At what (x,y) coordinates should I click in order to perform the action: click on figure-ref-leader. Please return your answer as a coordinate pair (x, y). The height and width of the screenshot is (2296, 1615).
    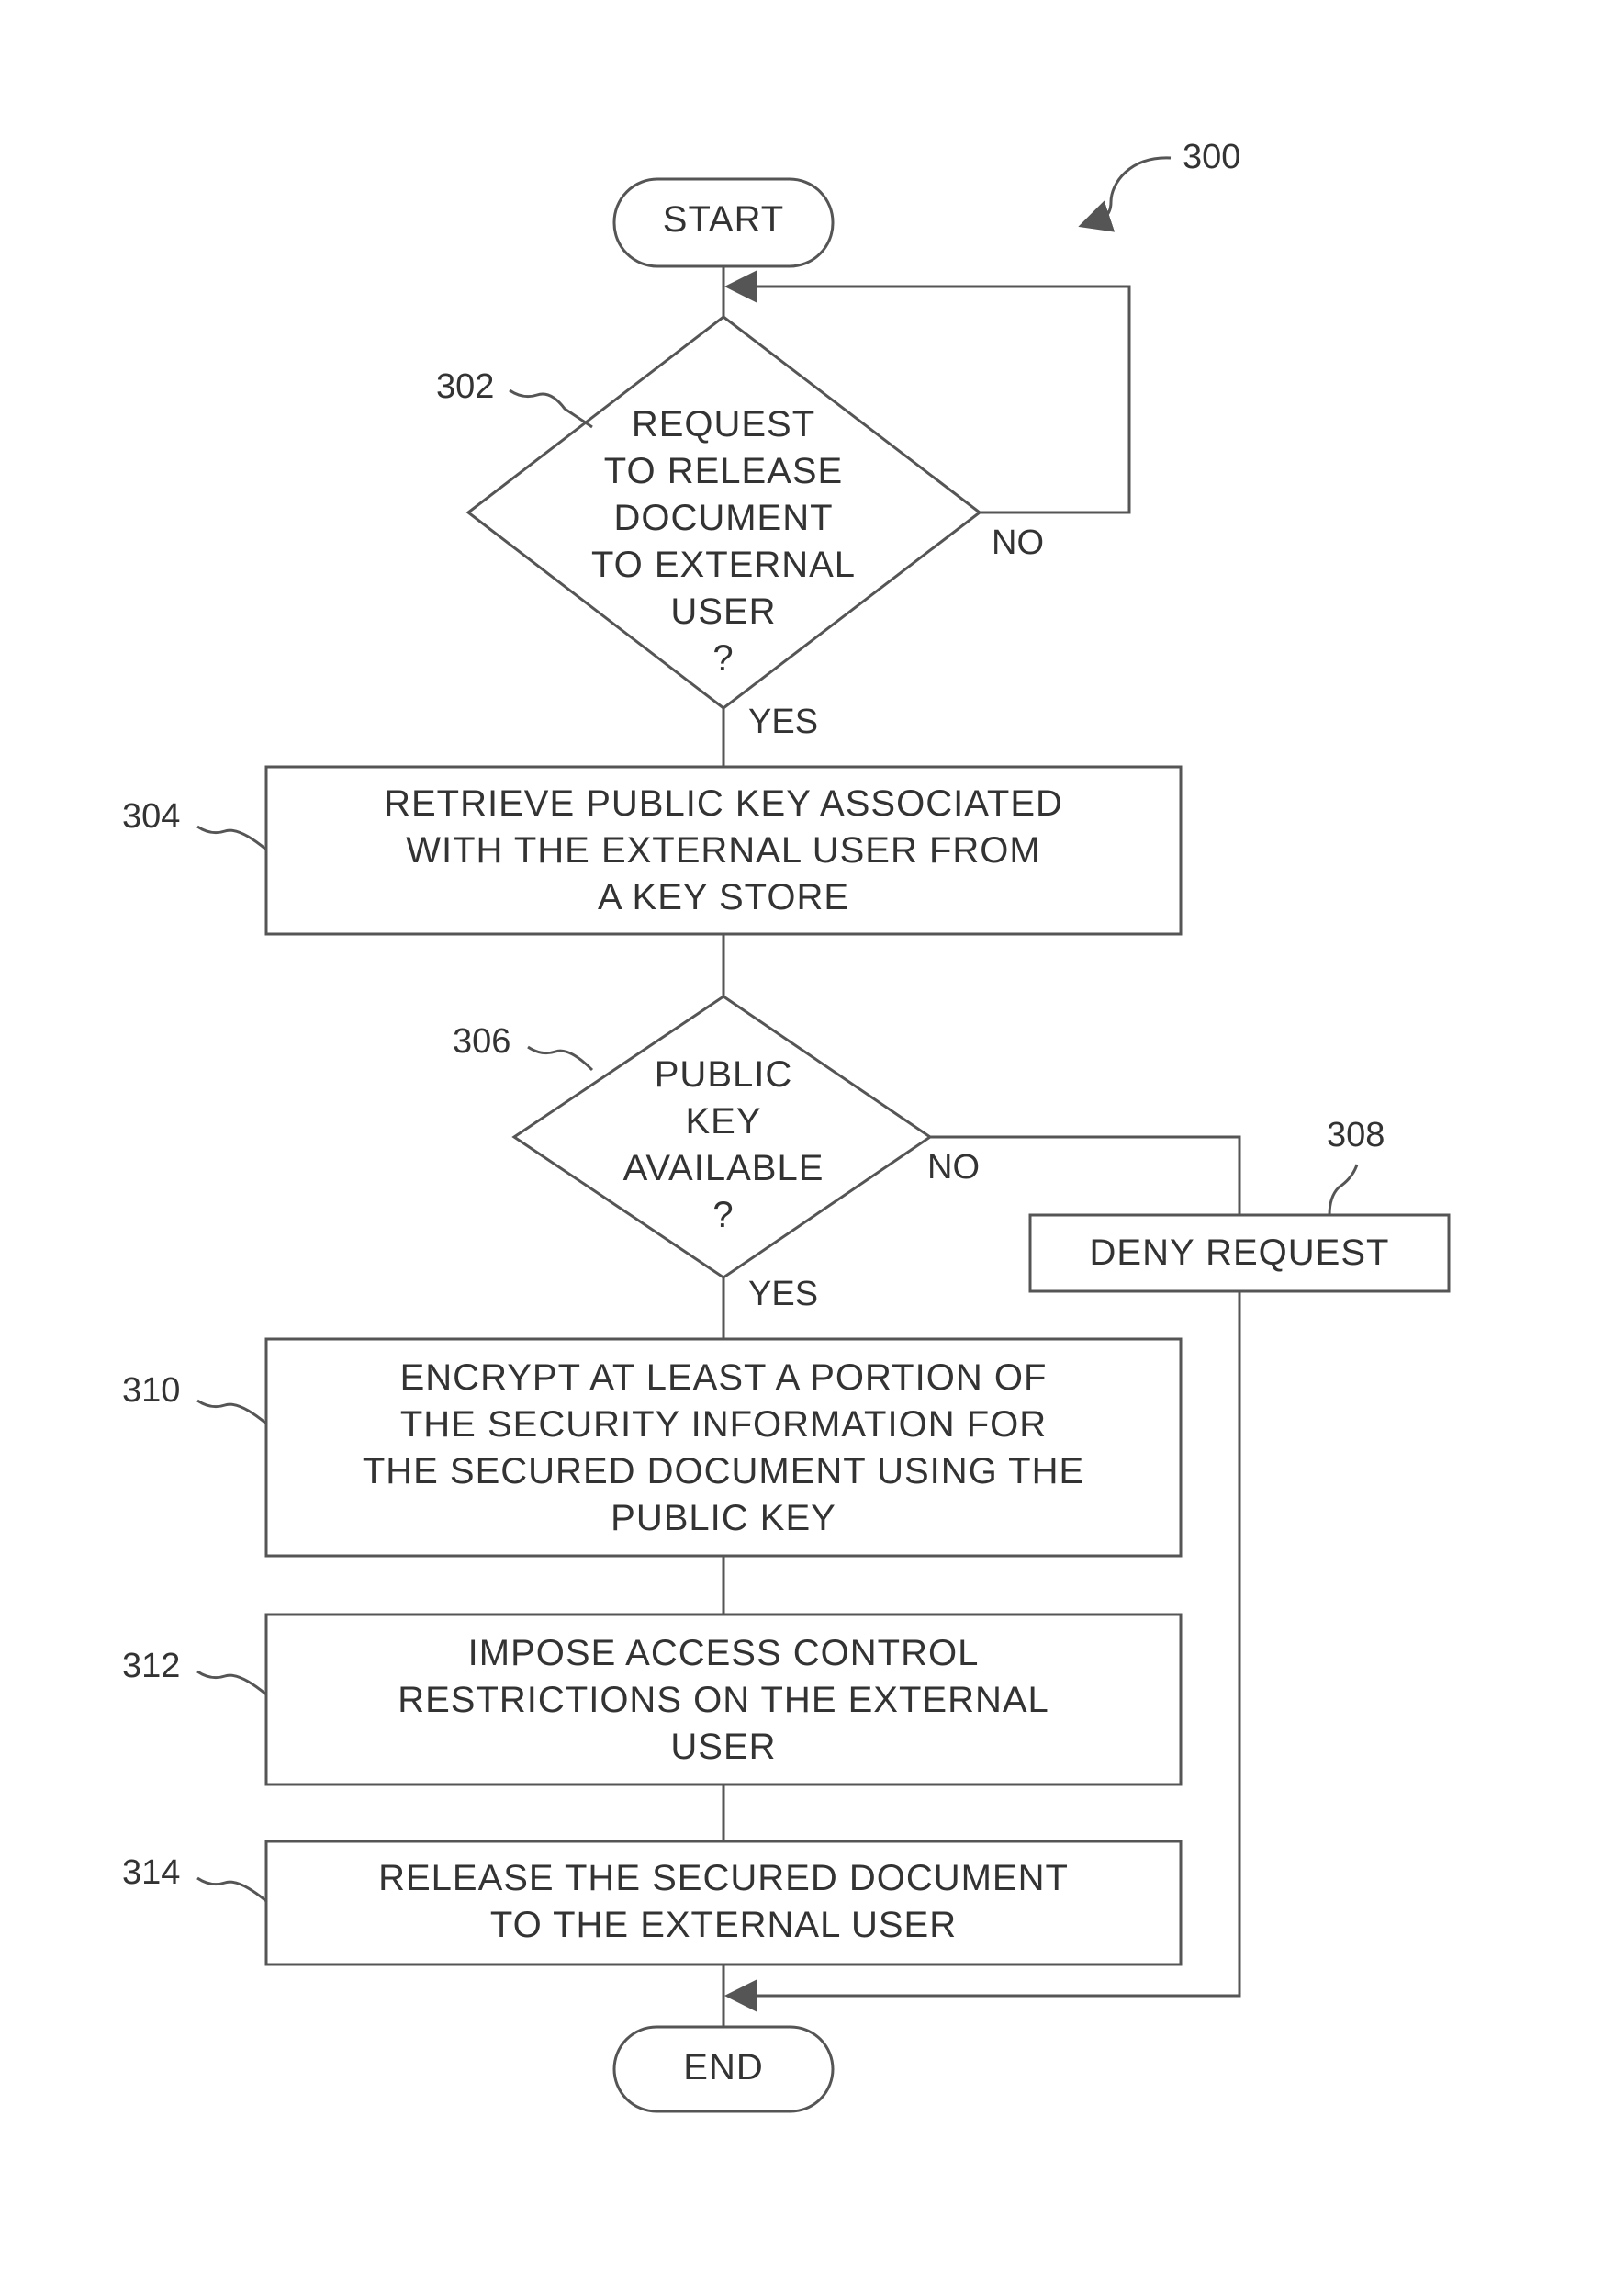
    Looking at the image, I should click on (1125, 194).